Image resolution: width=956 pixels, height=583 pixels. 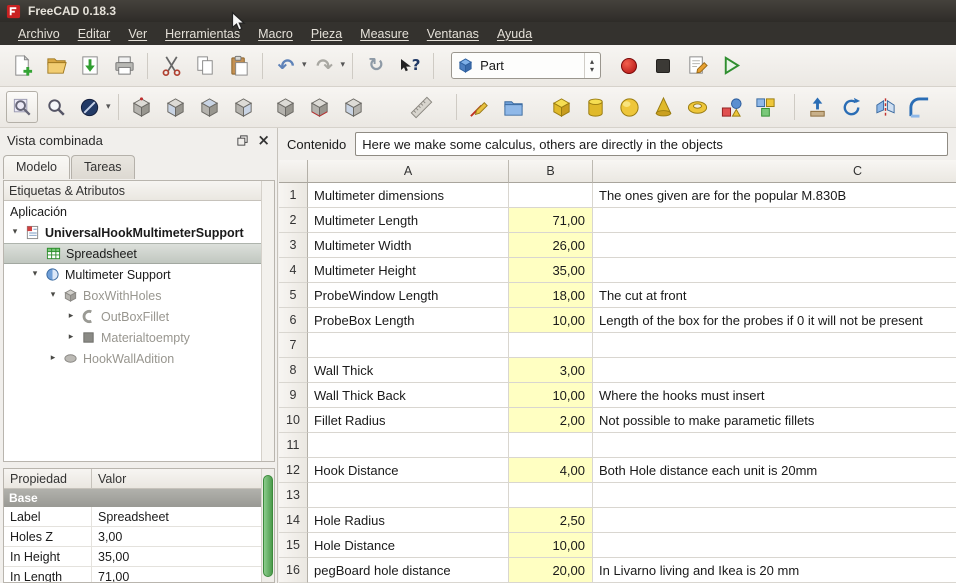 I want to click on cell-a: Hole Distance, so click(x=408, y=545).